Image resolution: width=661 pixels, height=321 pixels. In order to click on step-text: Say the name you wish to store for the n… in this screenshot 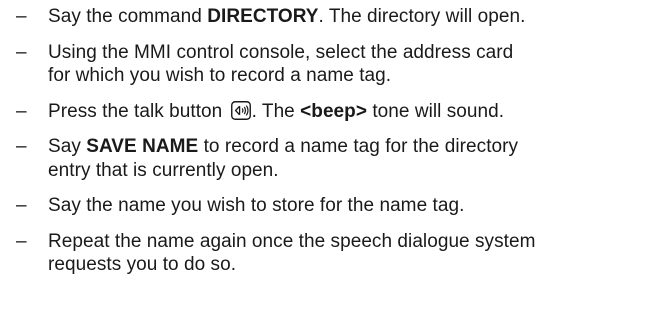, I will do `click(256, 205)`.